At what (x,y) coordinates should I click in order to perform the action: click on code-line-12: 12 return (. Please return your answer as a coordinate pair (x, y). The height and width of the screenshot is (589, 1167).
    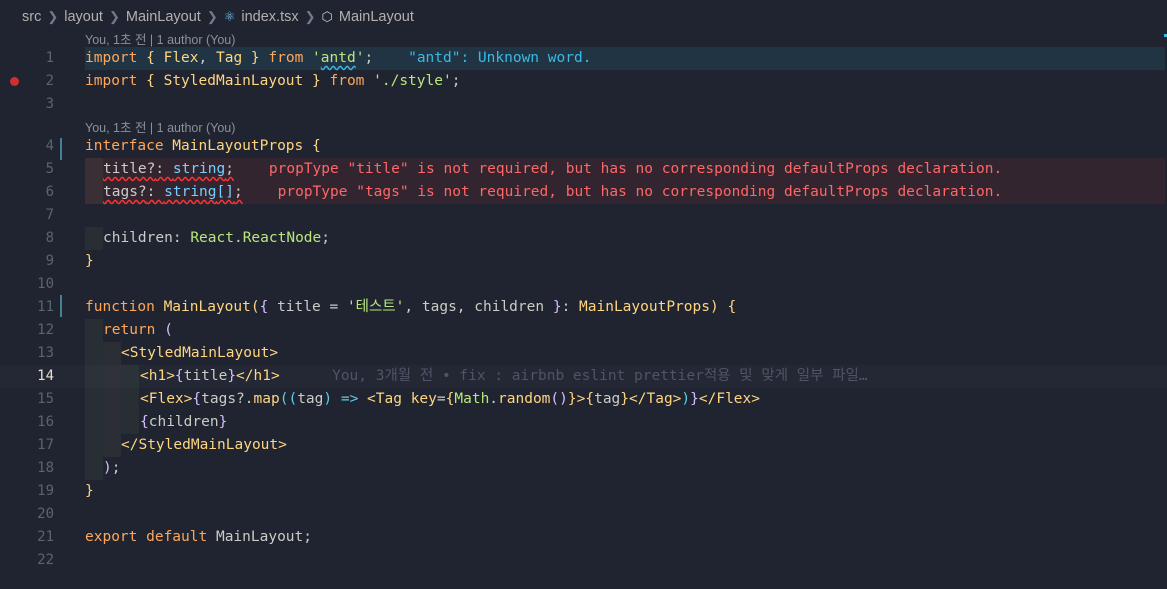
    Looking at the image, I should click on (583, 330).